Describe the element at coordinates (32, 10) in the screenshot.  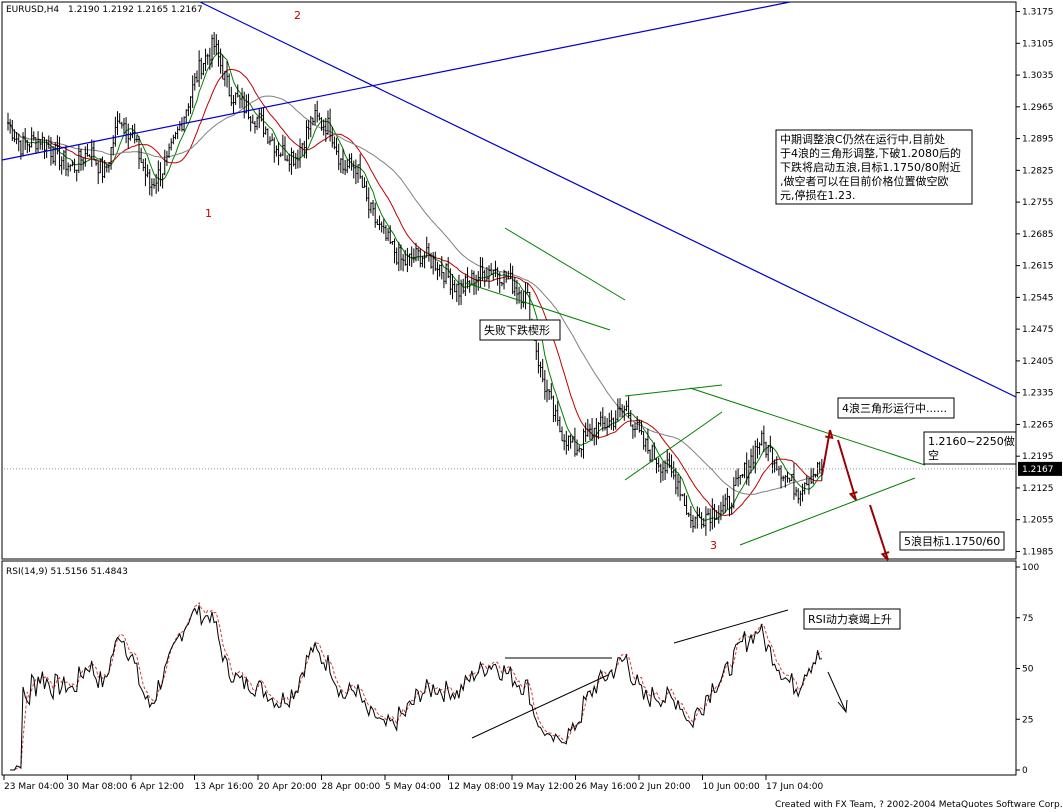
I see `chart-symbol: EURUSD,H4` at that location.